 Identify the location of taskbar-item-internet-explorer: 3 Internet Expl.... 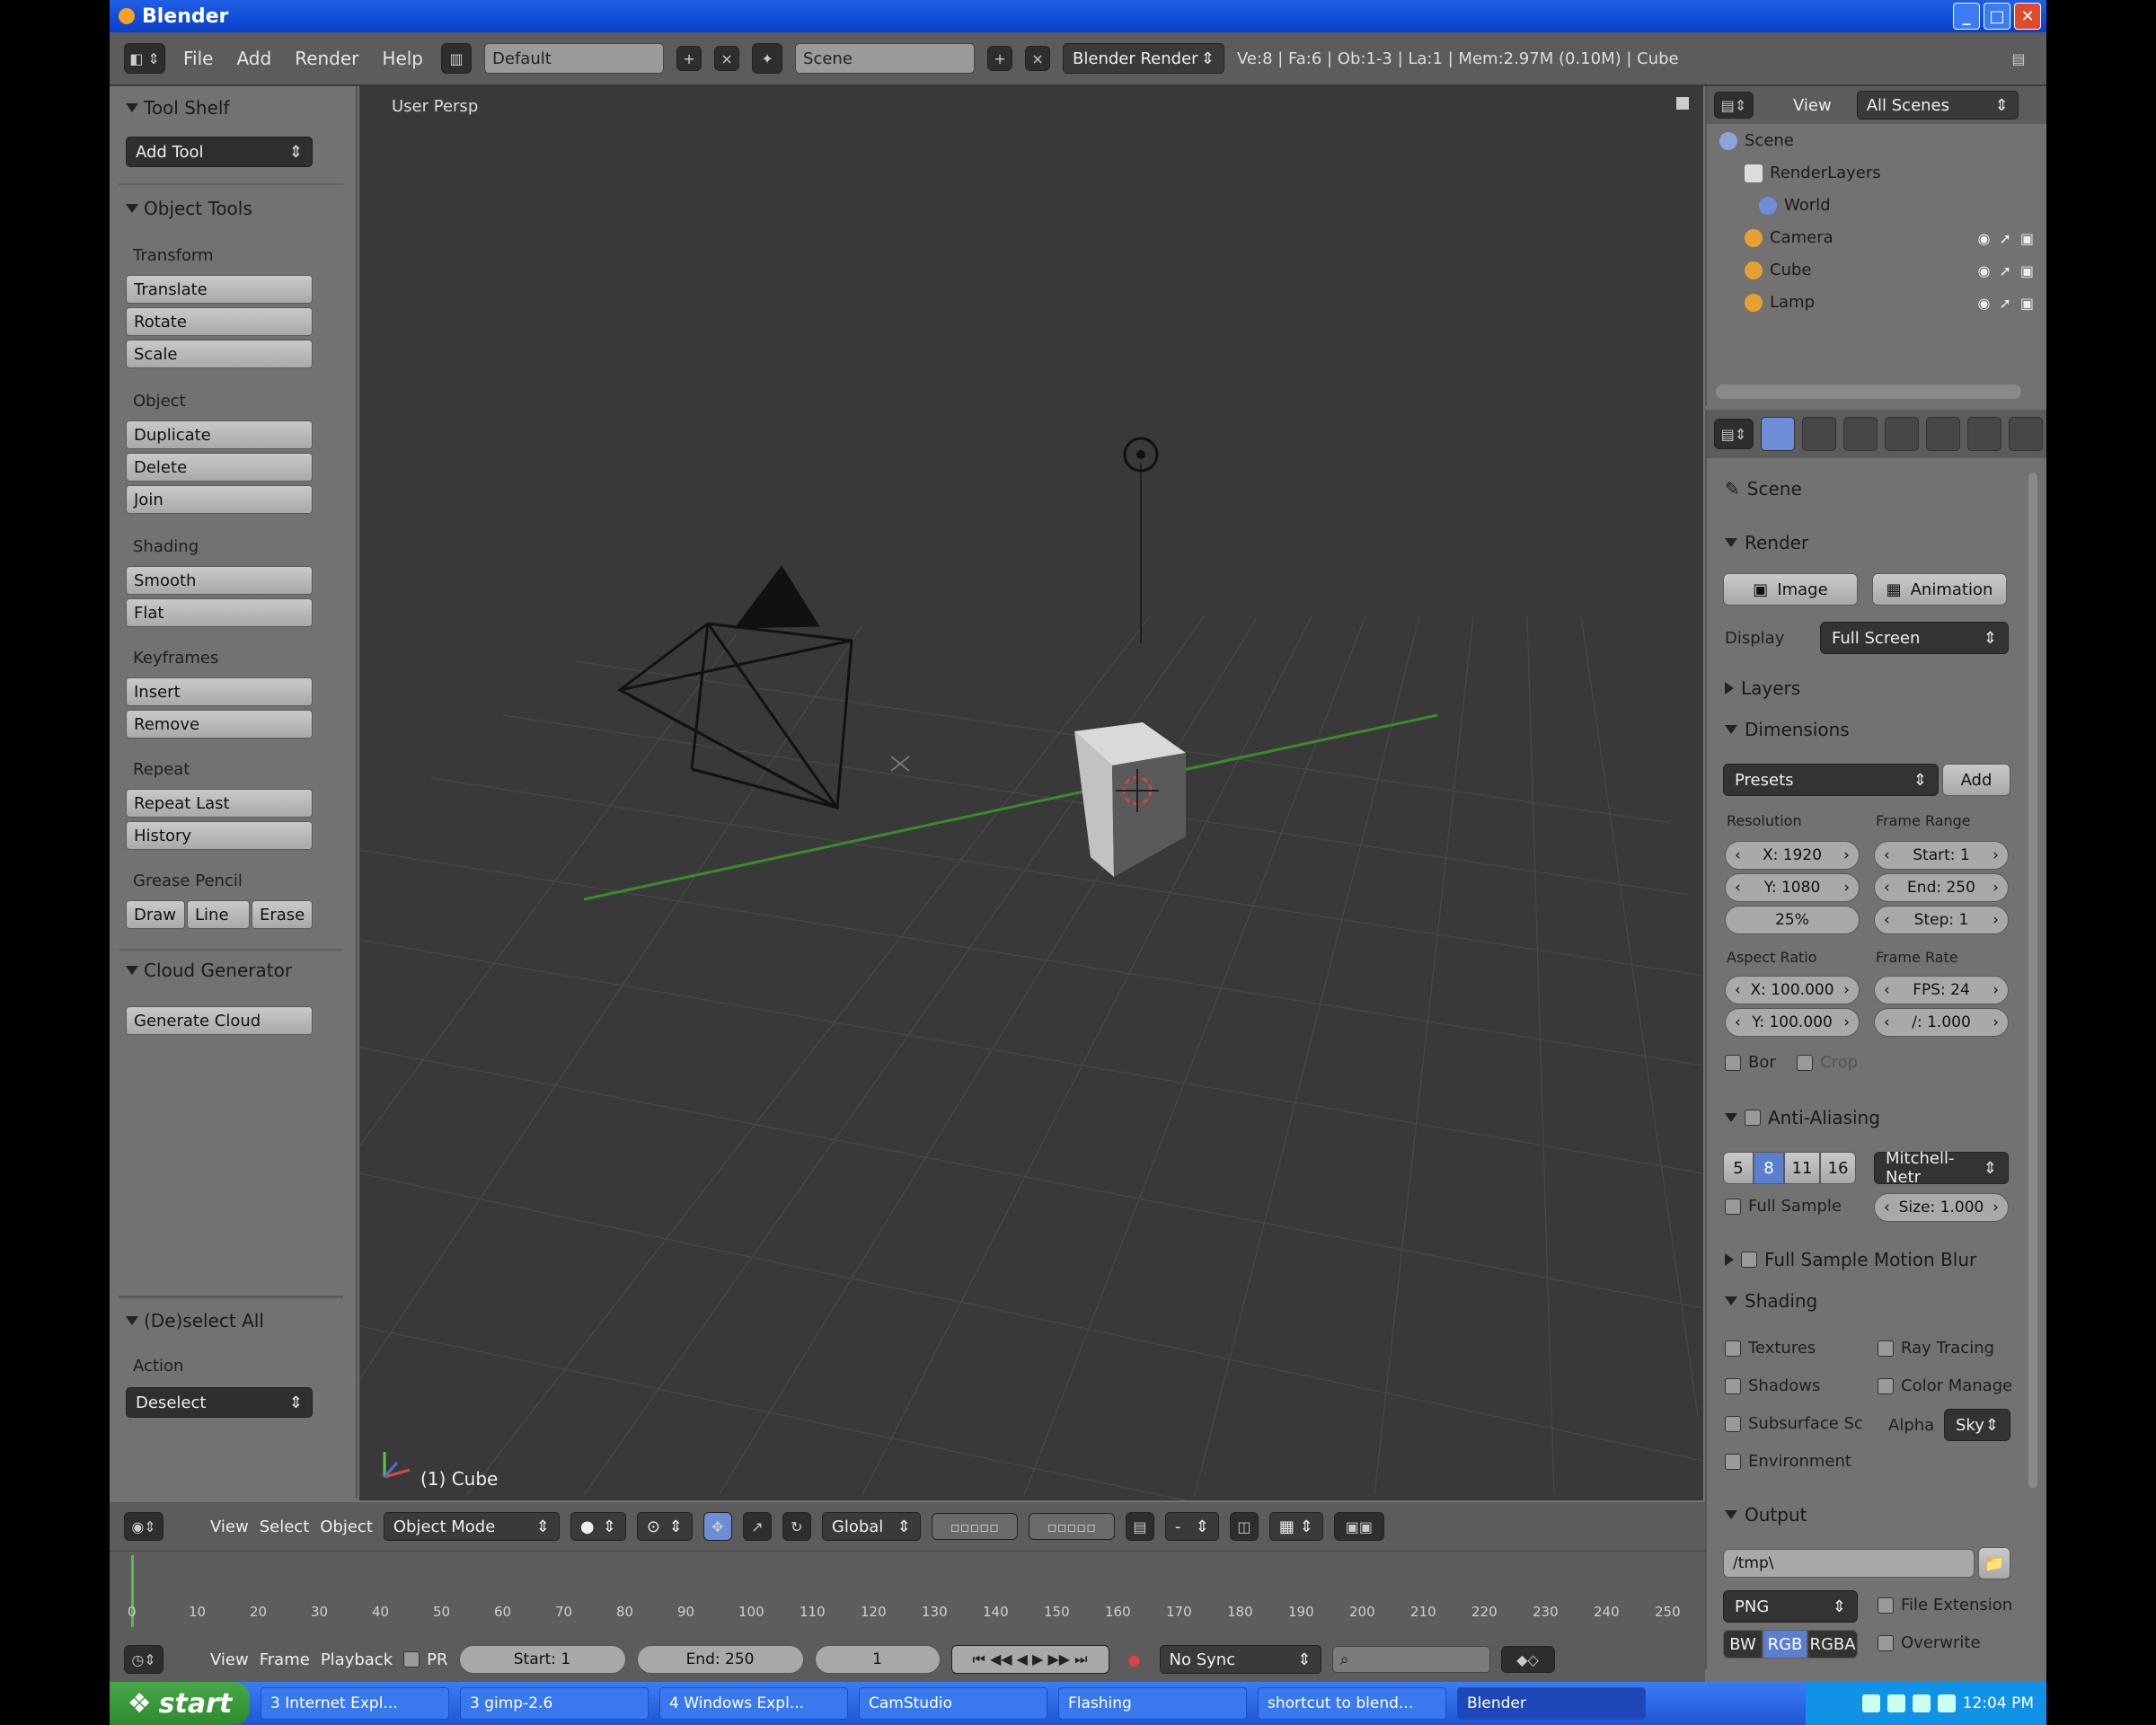
(355, 1703).